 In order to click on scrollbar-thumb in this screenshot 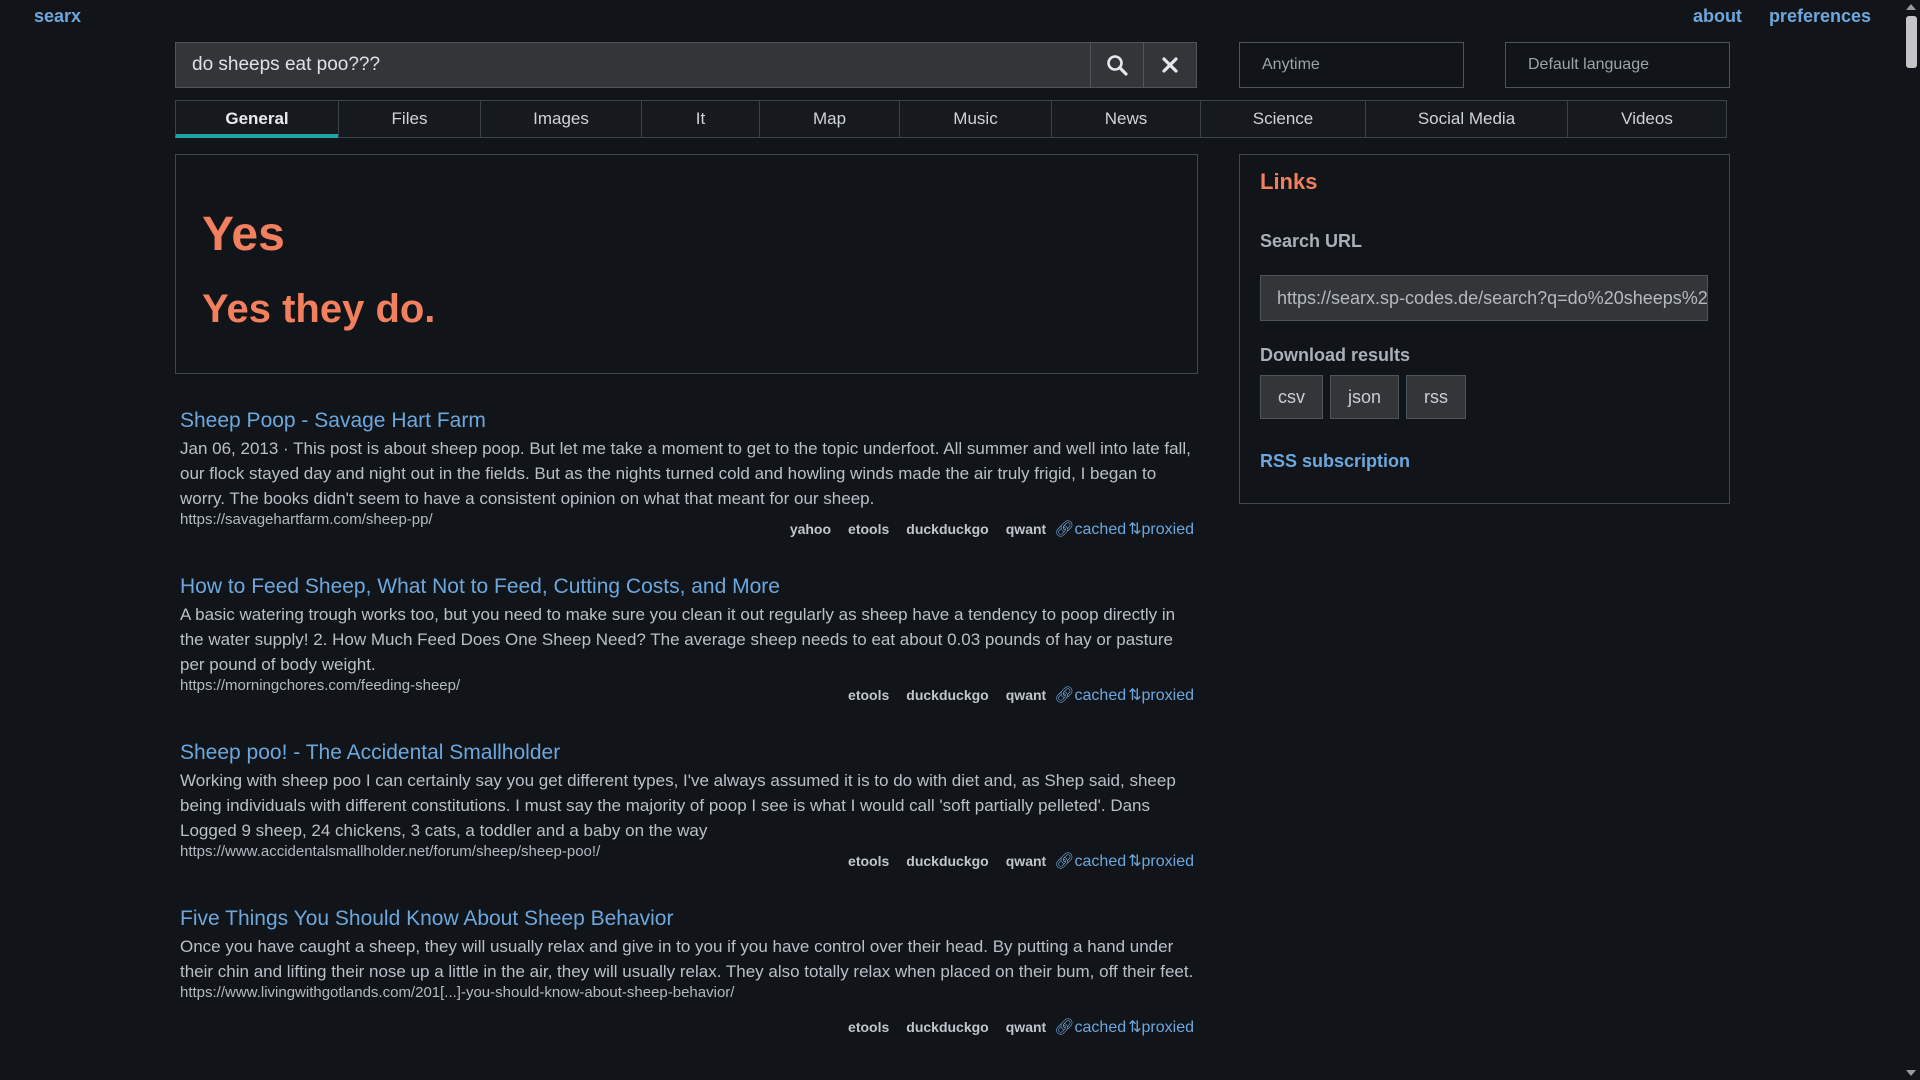, I will do `click(1911, 42)`.